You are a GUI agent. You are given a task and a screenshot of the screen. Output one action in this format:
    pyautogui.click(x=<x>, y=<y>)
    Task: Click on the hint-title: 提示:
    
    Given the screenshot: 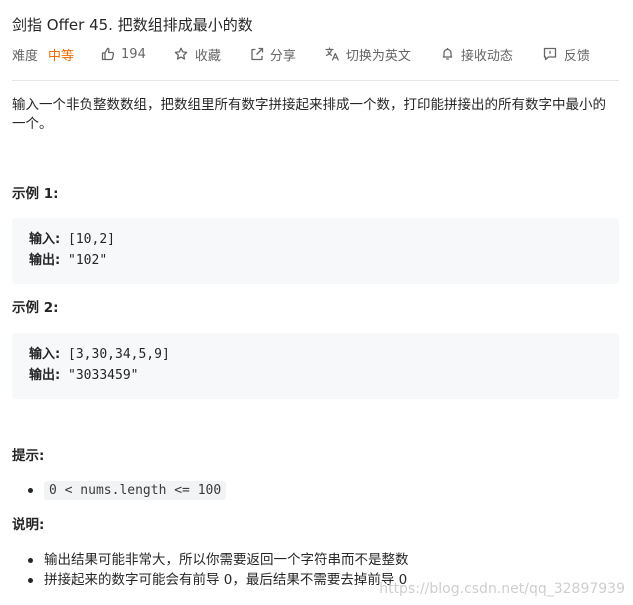 What is the action you would take?
    pyautogui.click(x=28, y=456)
    